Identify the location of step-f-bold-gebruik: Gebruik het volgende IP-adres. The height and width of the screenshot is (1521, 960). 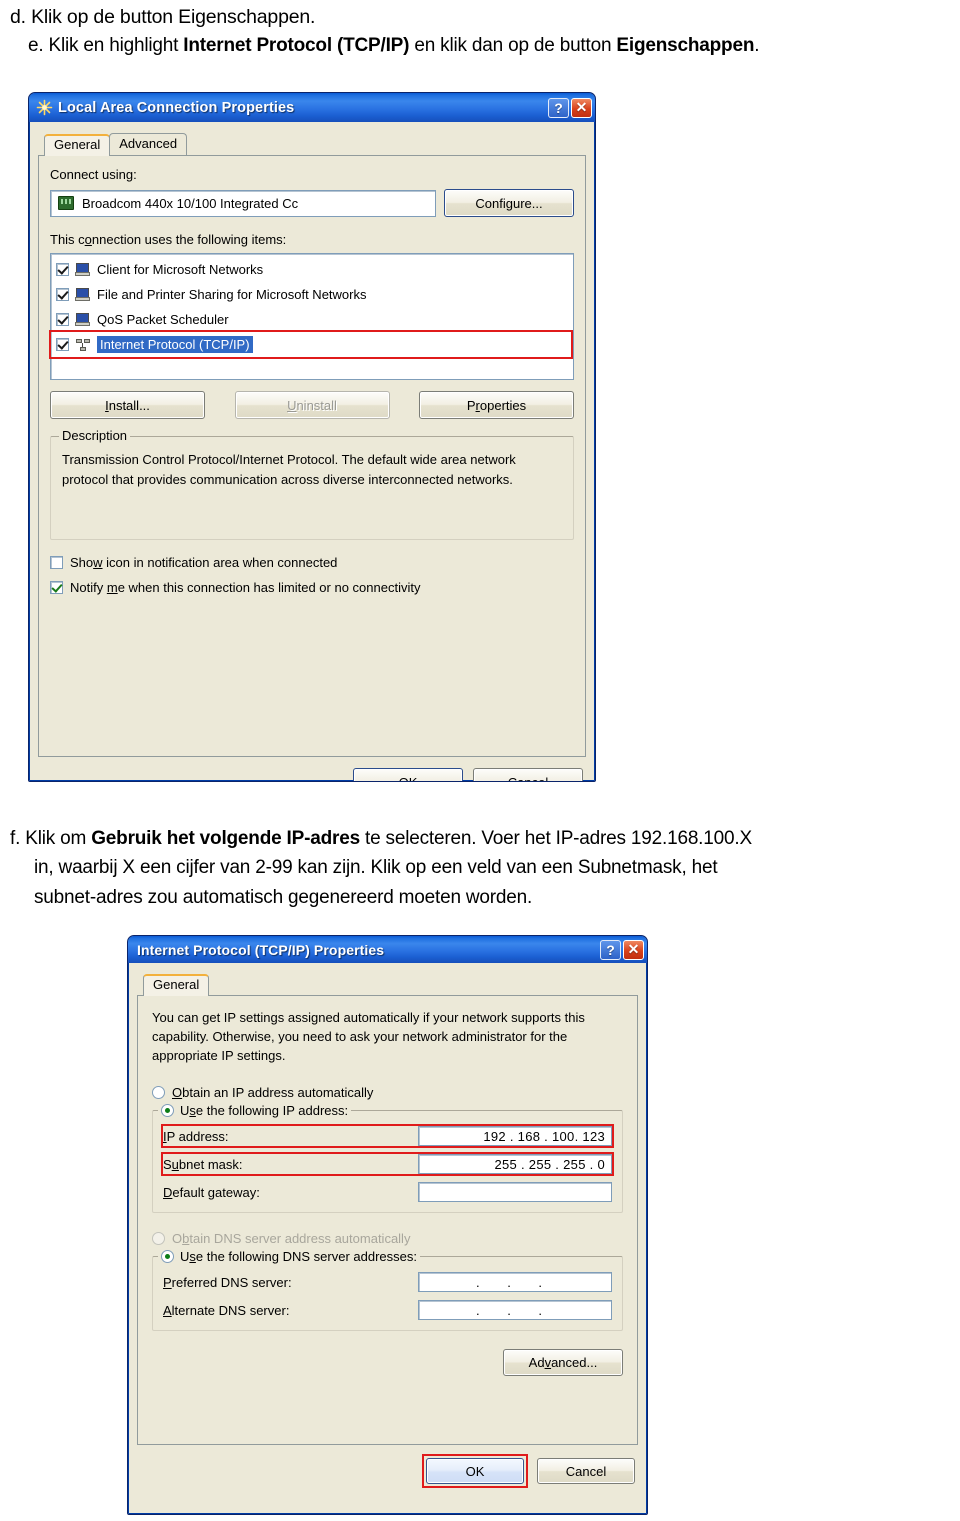
(225, 838).